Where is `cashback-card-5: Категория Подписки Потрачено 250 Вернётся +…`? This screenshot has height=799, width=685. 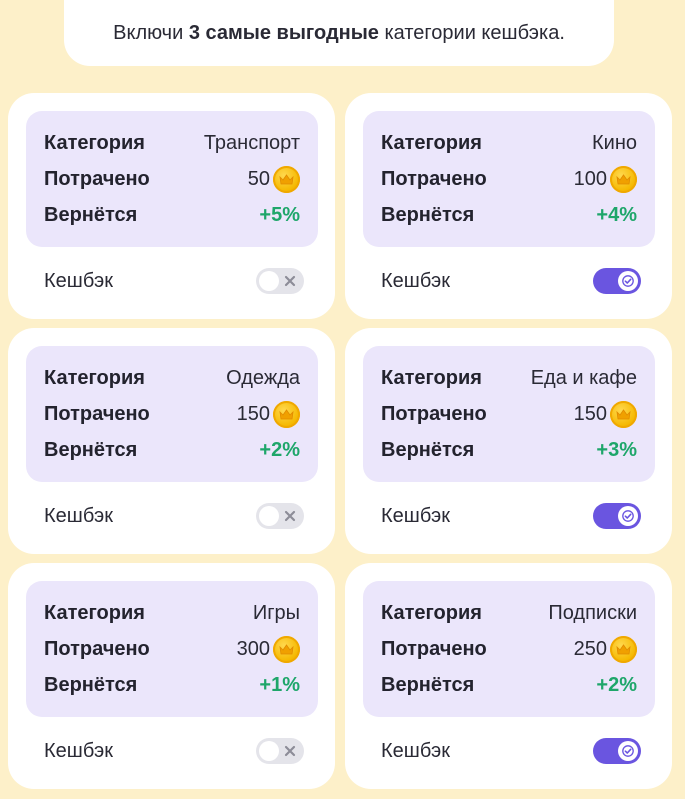 cashback-card-5: Категория Подписки Потрачено 250 Вернётся +… is located at coordinates (508, 676).